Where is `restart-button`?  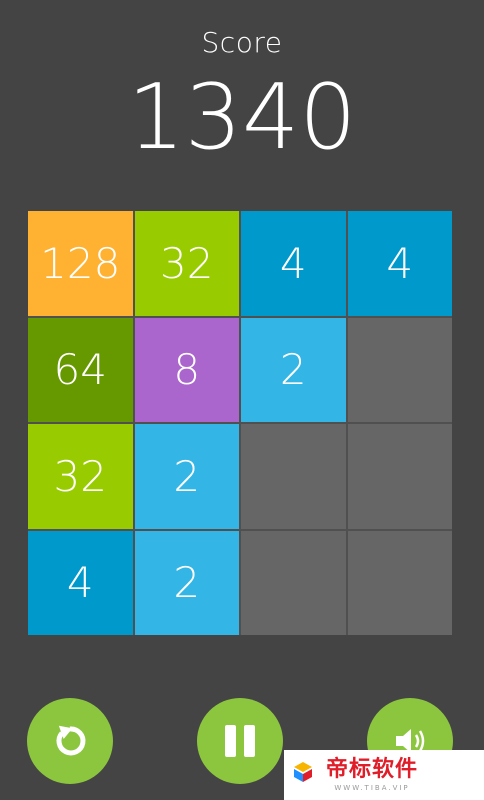
restart-button is located at coordinates (70, 741).